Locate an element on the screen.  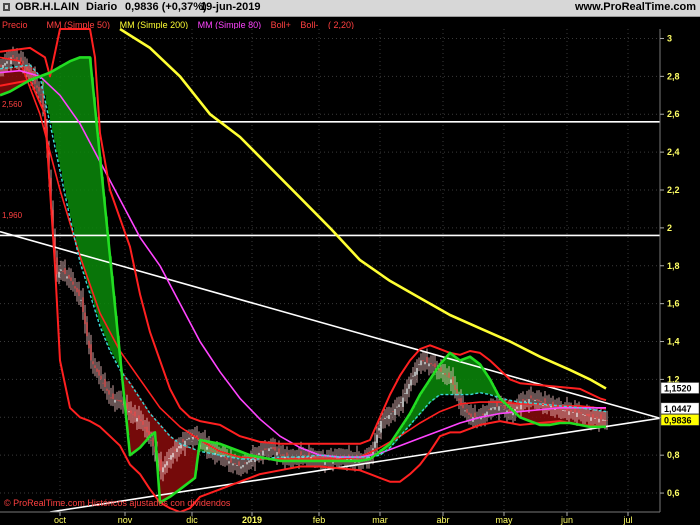
y-tick-label: 1,4 is located at coordinates (673, 342).